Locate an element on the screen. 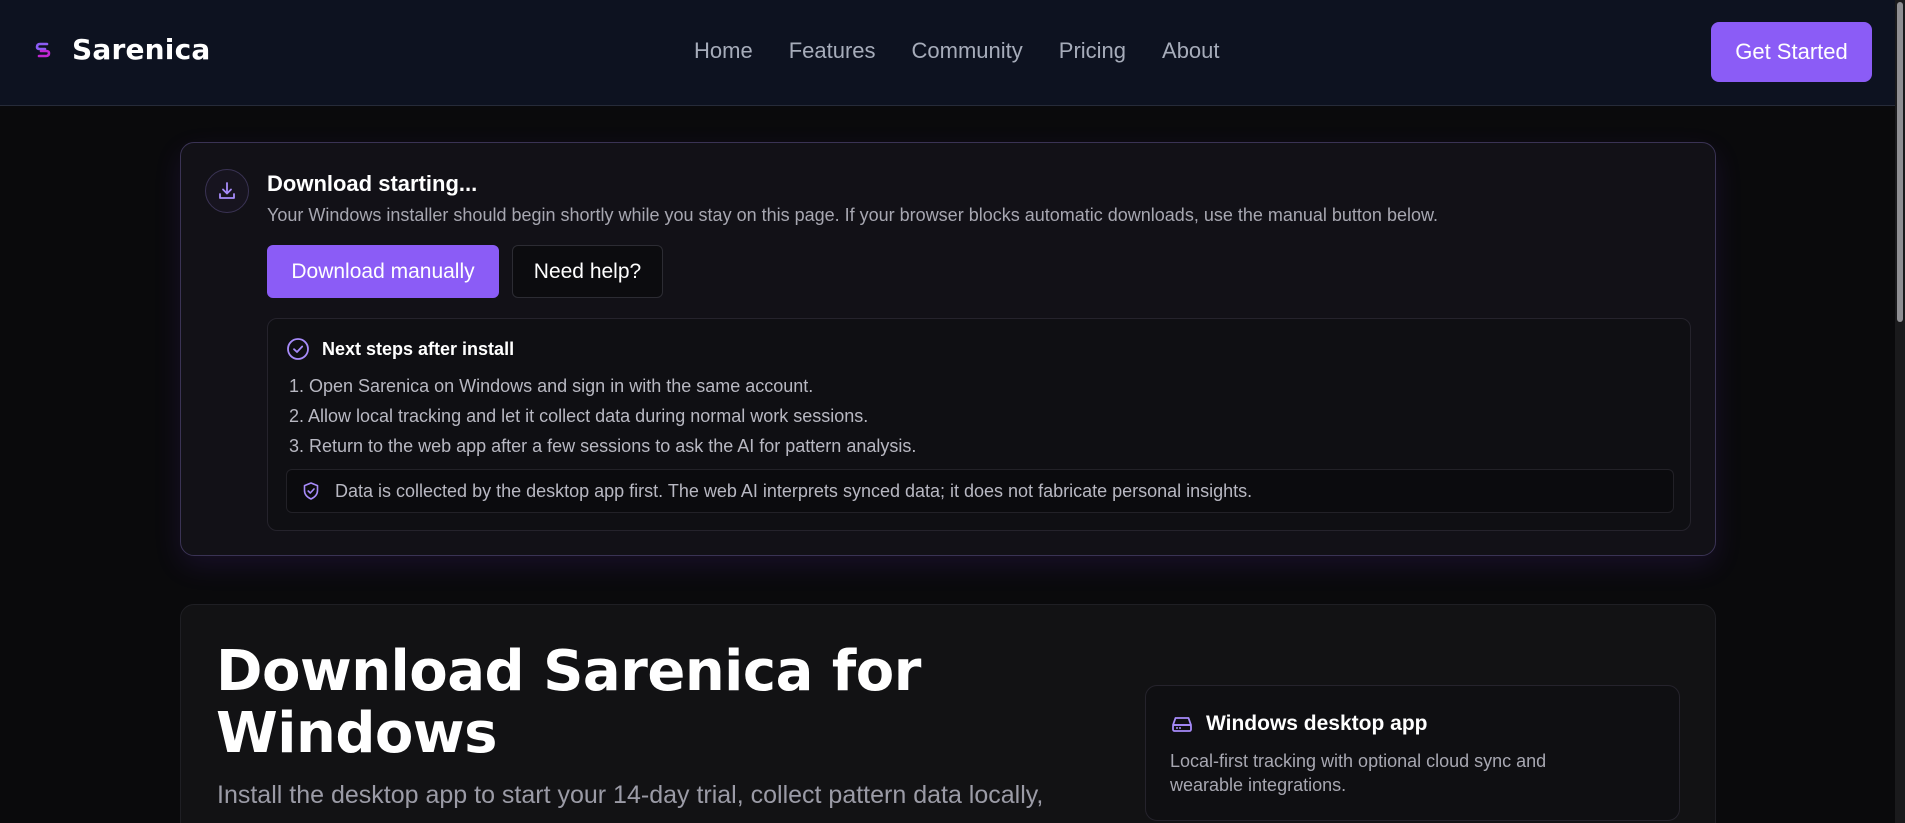  download-icon-badge is located at coordinates (227, 191).